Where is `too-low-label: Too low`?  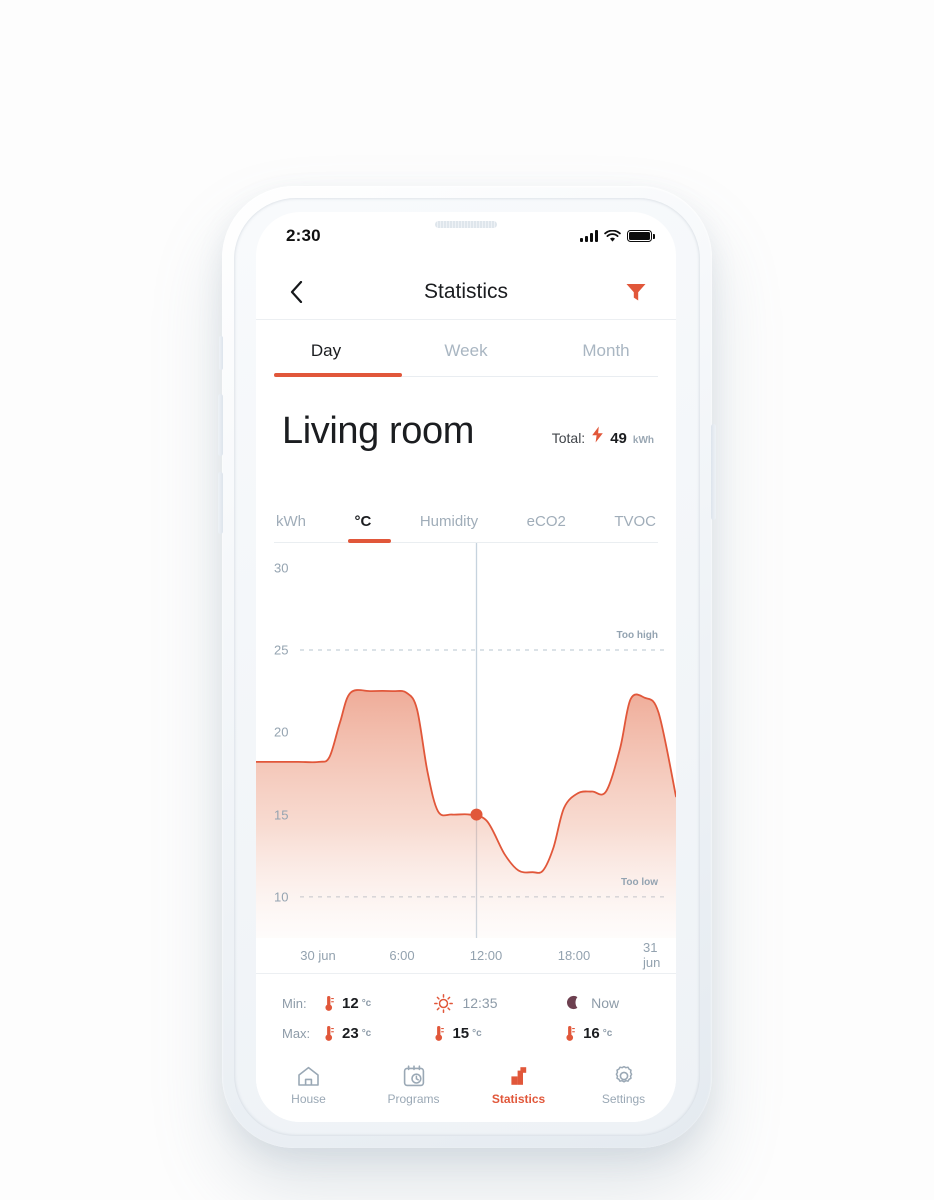
too-low-label: Too low is located at coordinates (639, 882).